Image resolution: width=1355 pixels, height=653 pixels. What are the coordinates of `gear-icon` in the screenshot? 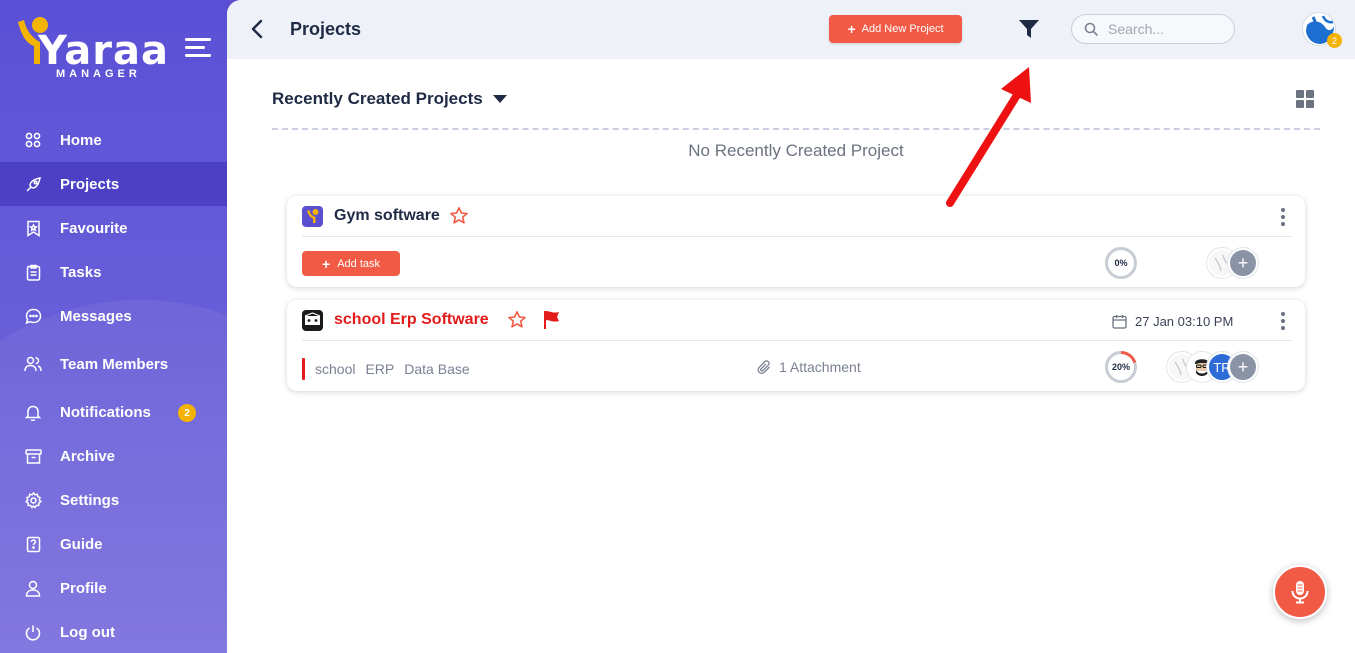 It's located at (33, 500).